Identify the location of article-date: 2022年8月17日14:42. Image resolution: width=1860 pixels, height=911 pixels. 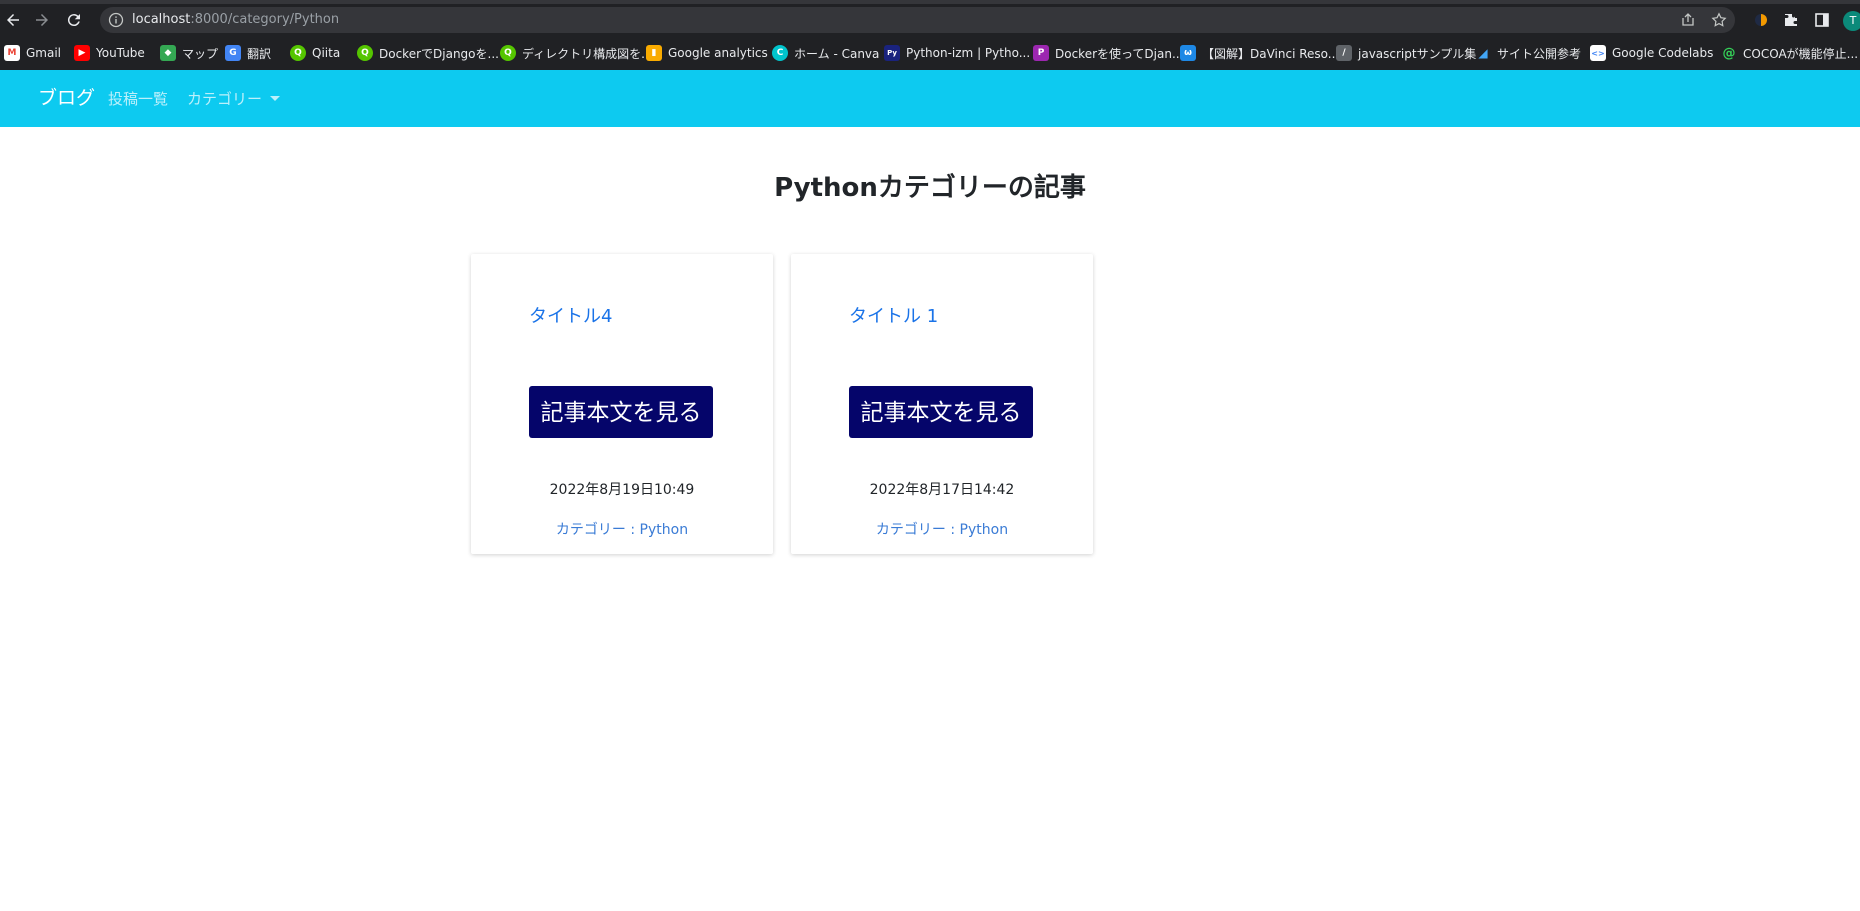
(942, 490).